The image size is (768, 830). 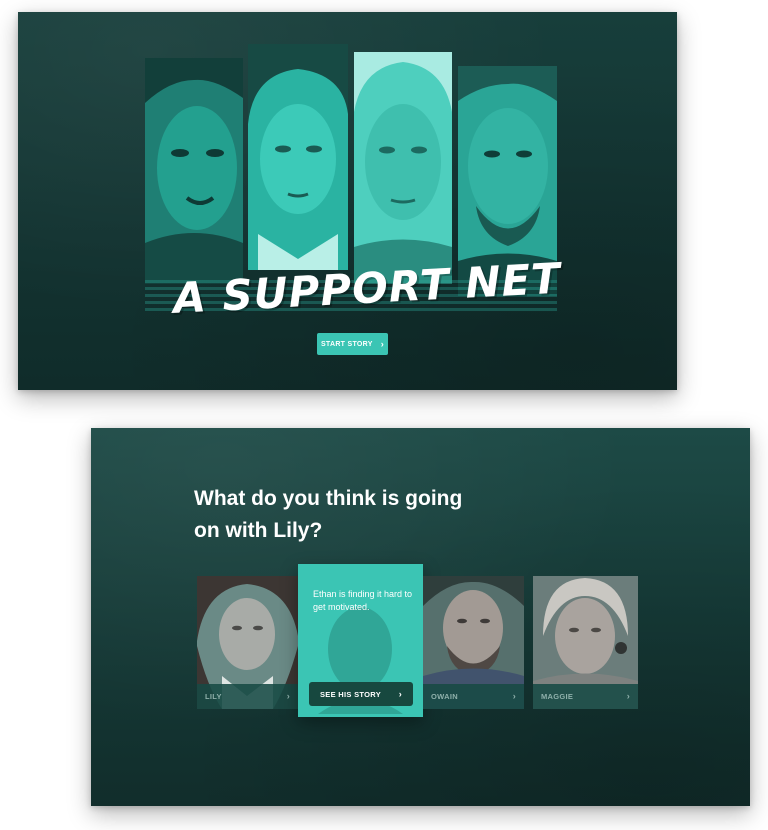 I want to click on card-label-bar: MAGGIE ›, so click(x=585, y=696).